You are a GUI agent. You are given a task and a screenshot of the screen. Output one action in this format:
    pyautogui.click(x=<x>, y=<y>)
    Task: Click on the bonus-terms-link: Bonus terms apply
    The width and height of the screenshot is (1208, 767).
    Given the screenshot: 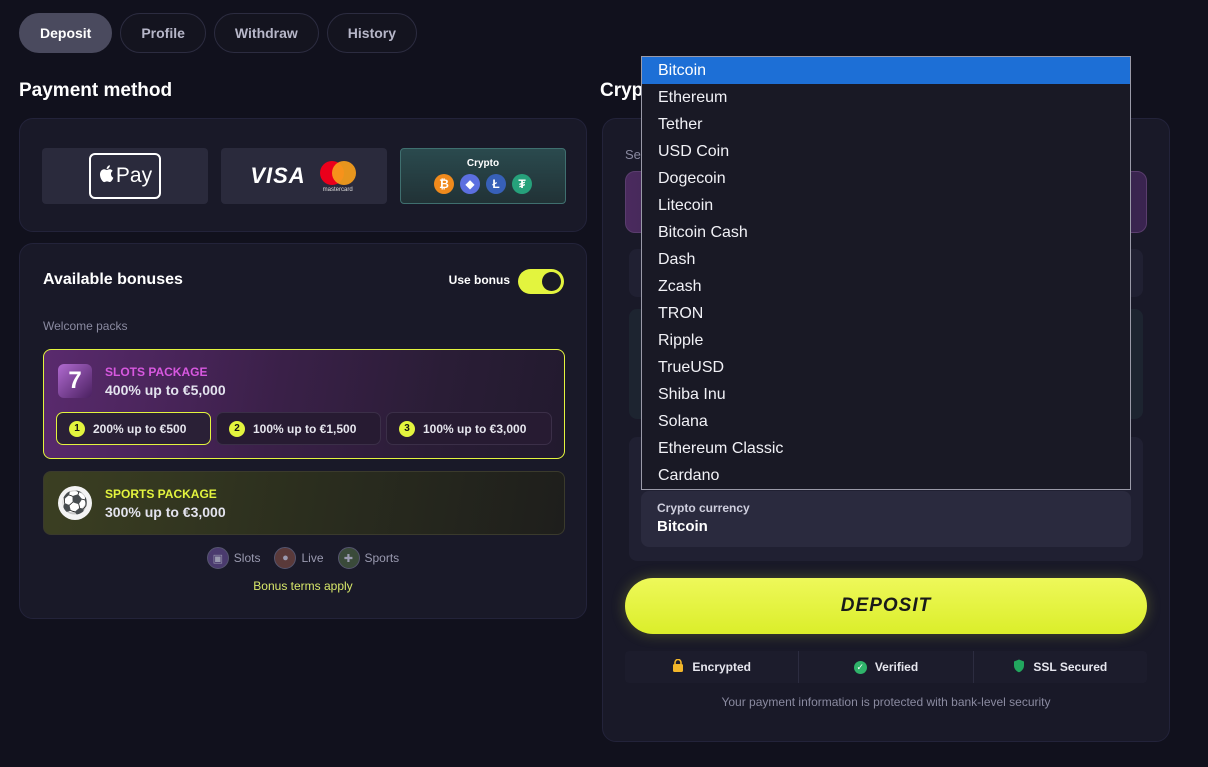 What is the action you would take?
    pyautogui.click(x=303, y=586)
    